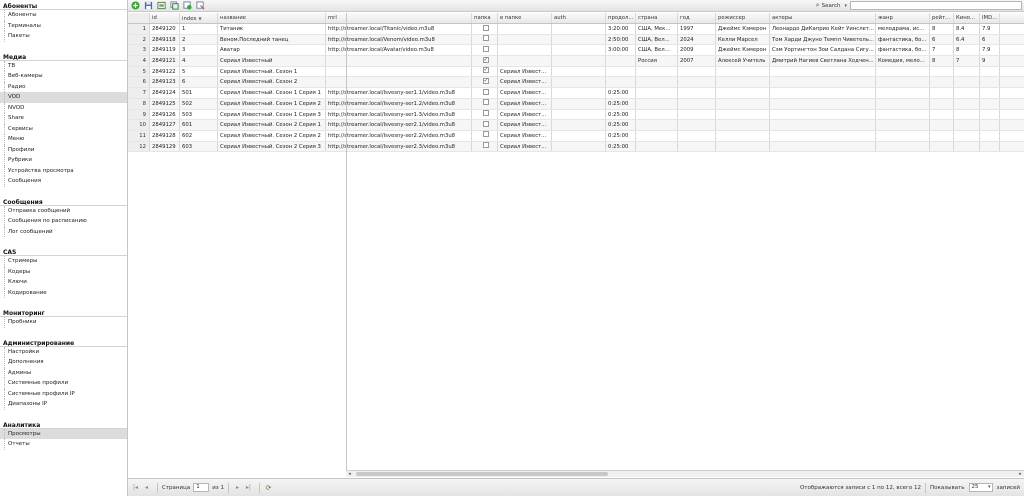 This screenshot has height=496, width=1024. What do you see at coordinates (63, 383) in the screenshot?
I see `sidebar-item: Системные профили` at bounding box center [63, 383].